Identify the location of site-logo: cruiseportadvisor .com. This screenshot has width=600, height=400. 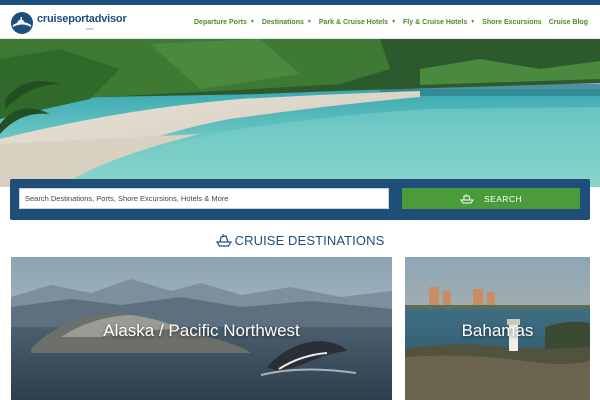
(68, 23).